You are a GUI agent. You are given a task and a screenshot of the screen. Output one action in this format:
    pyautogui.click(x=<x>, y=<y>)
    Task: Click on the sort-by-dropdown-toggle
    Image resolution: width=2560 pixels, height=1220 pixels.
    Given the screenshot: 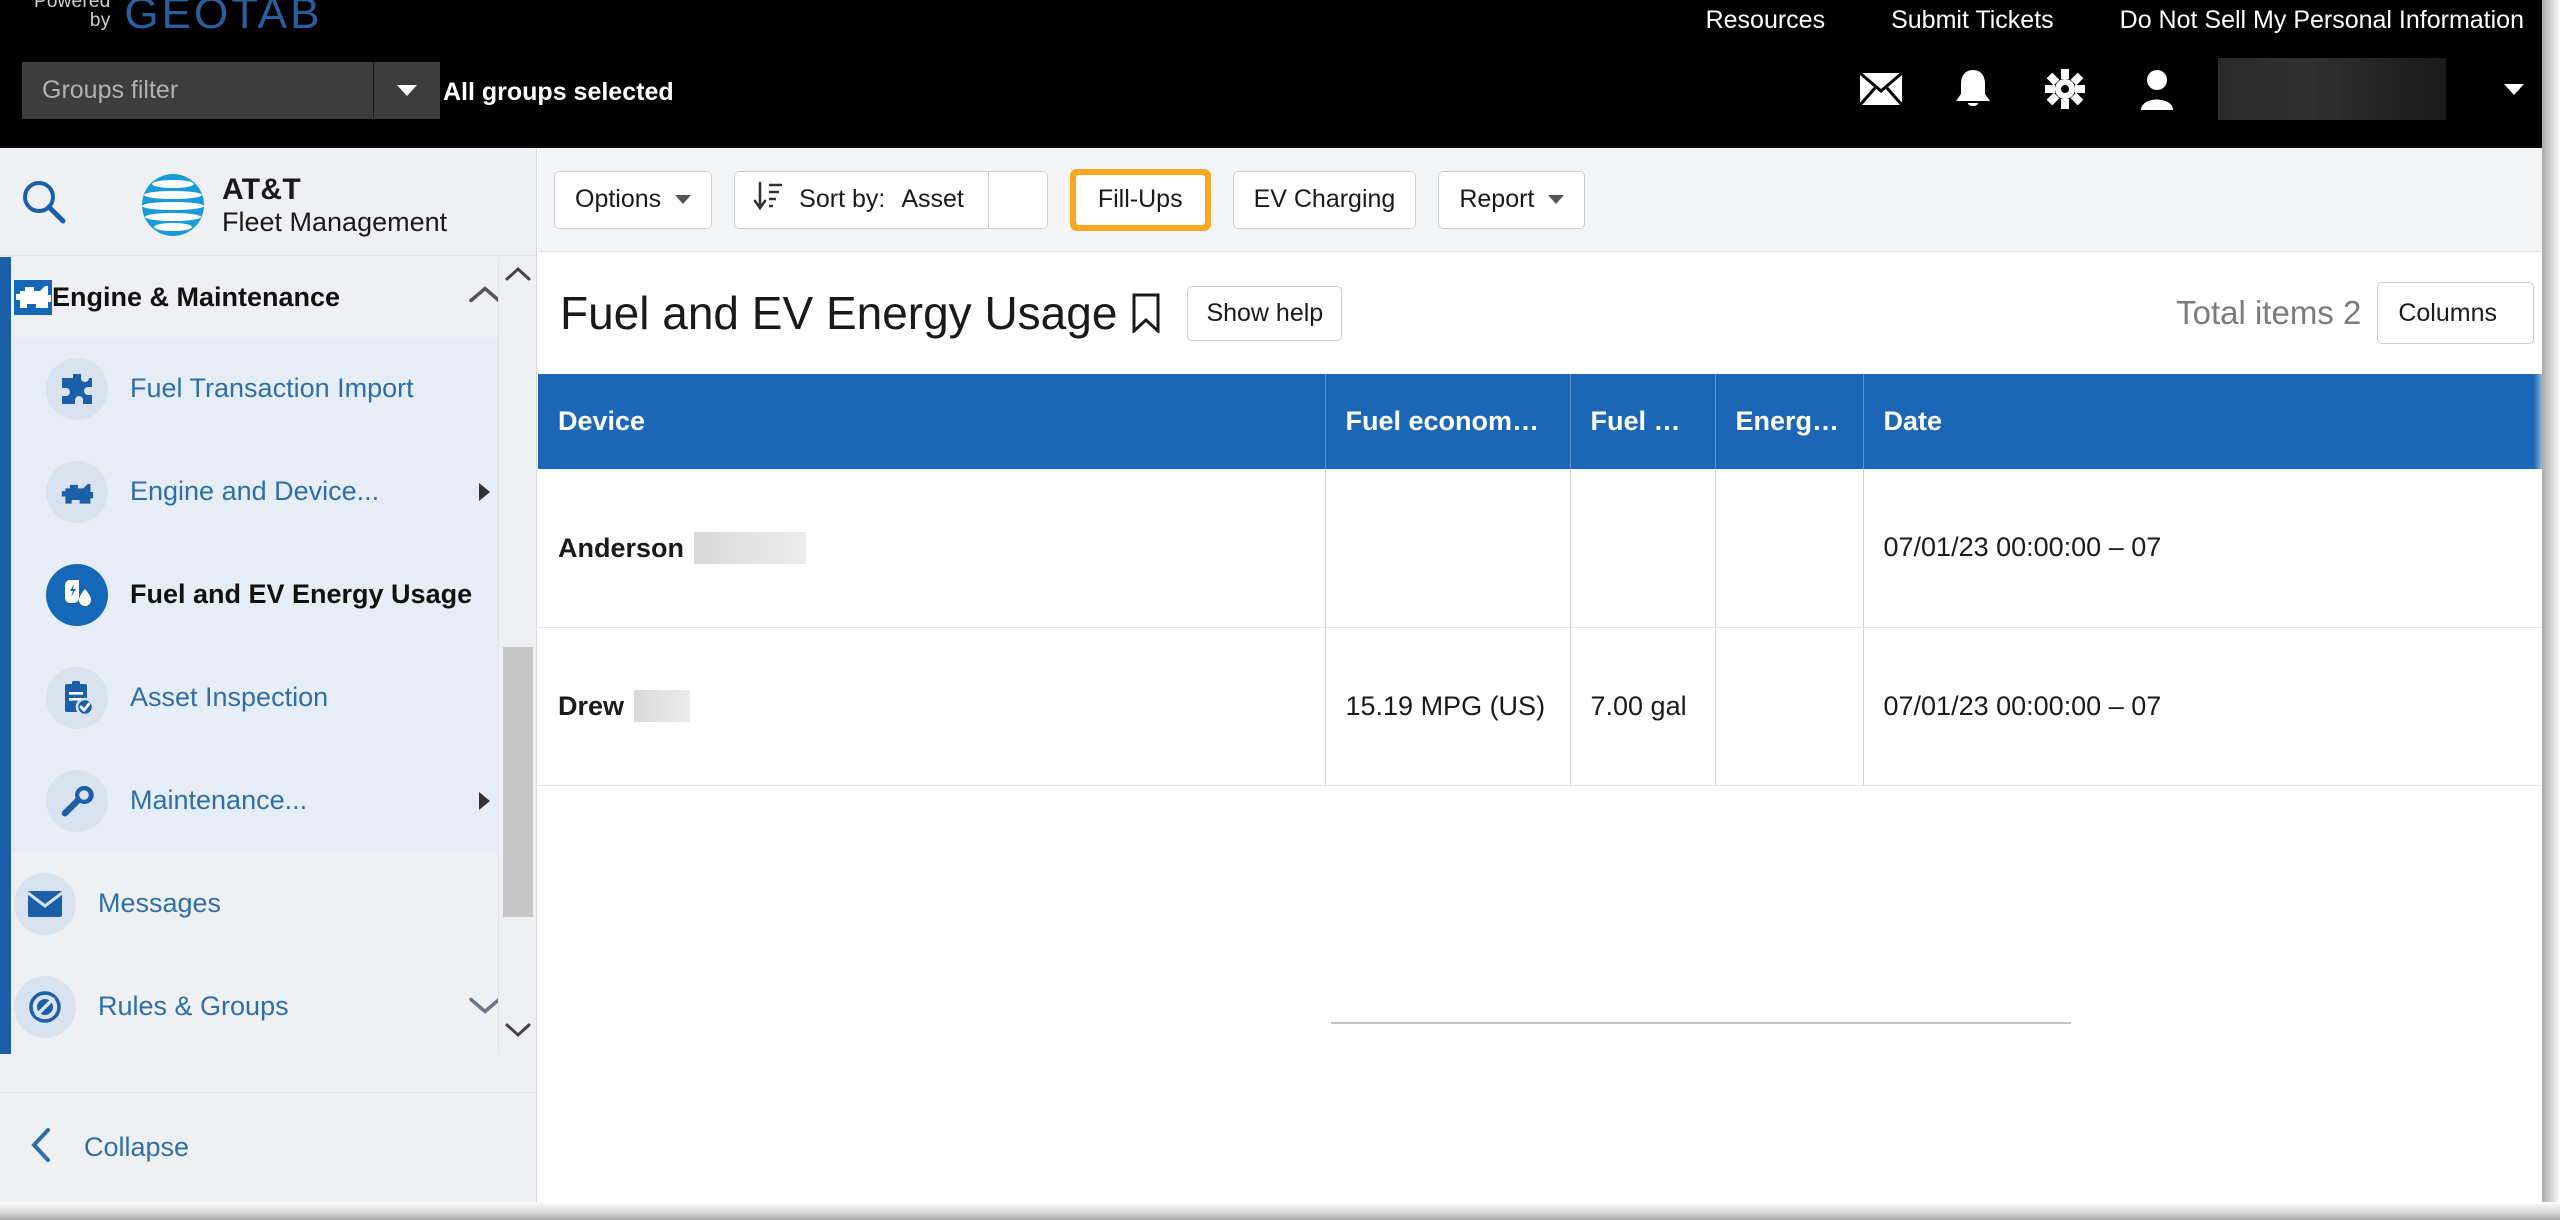 What is the action you would take?
    pyautogui.click(x=1018, y=200)
    